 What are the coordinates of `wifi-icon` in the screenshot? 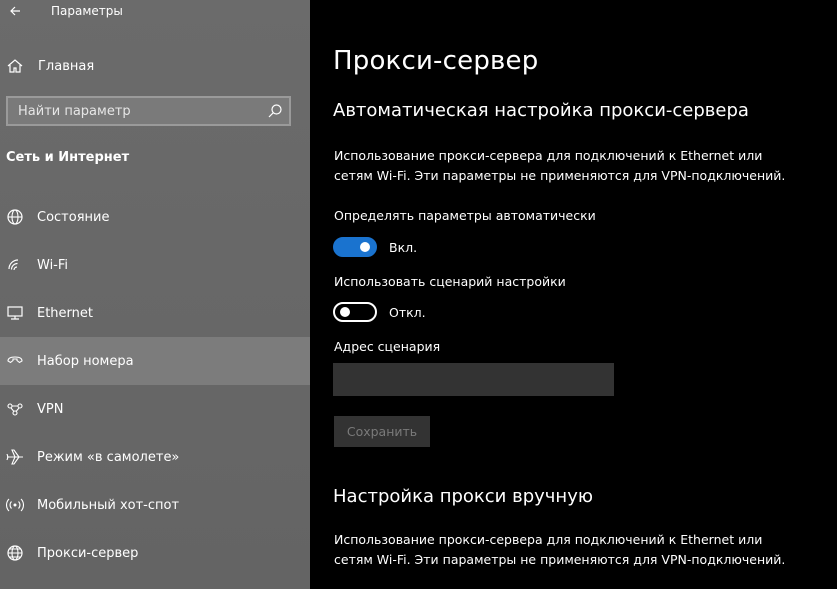 It's located at (15, 265).